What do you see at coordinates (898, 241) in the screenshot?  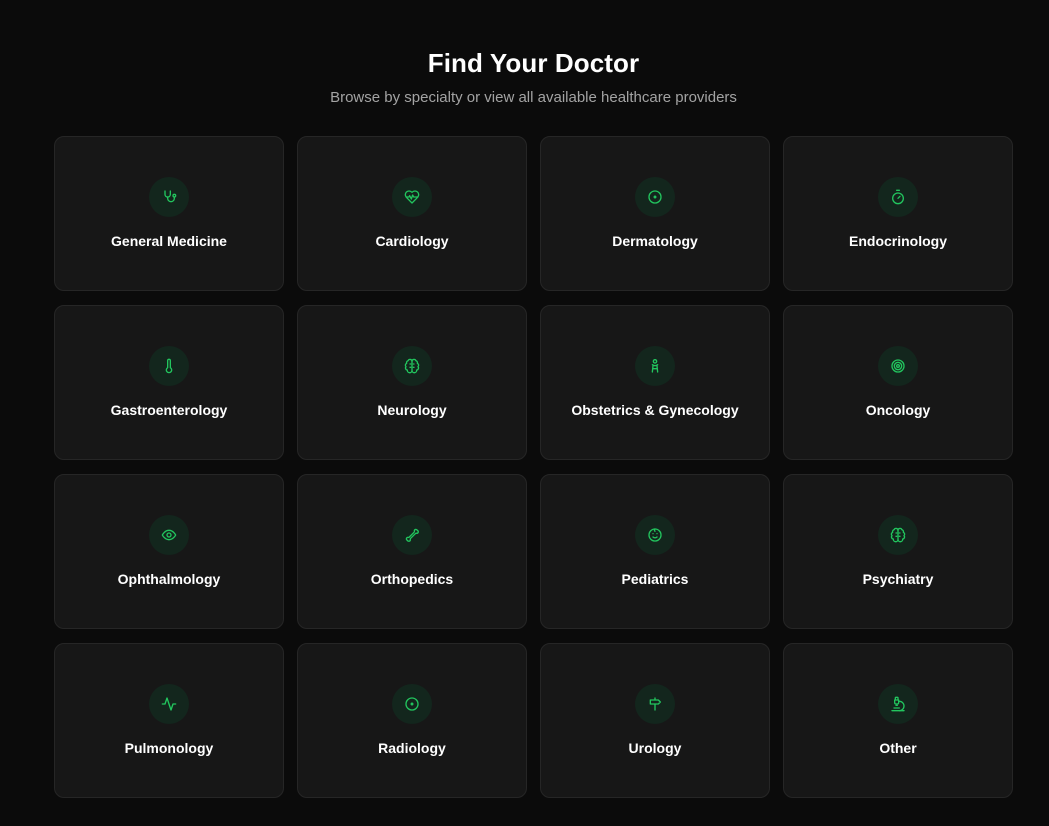 I see `specialty-label: Endocrinology` at bounding box center [898, 241].